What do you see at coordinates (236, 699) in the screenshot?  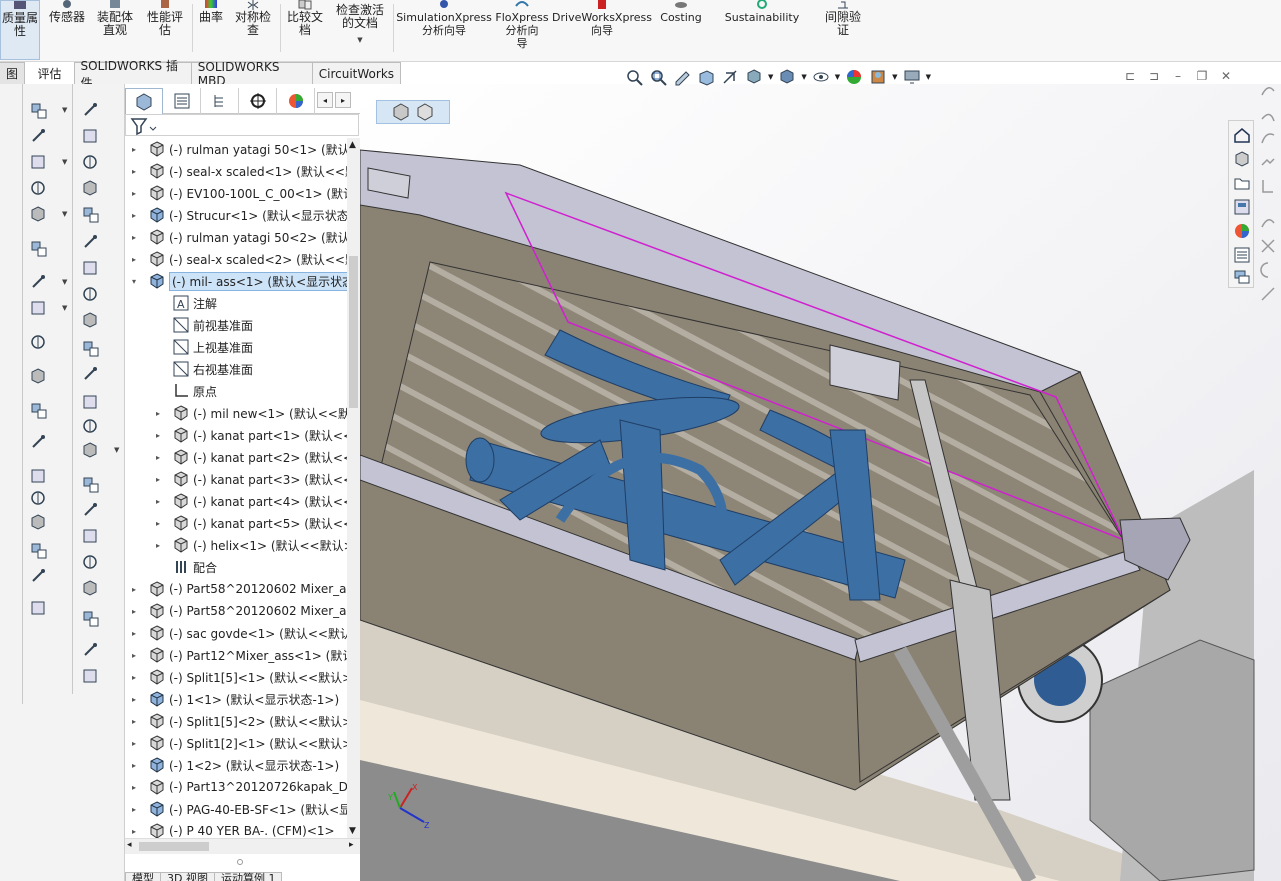 I see `tree-row: ▸ (-) 1<1> (默认<显示状态-1>)` at bounding box center [236, 699].